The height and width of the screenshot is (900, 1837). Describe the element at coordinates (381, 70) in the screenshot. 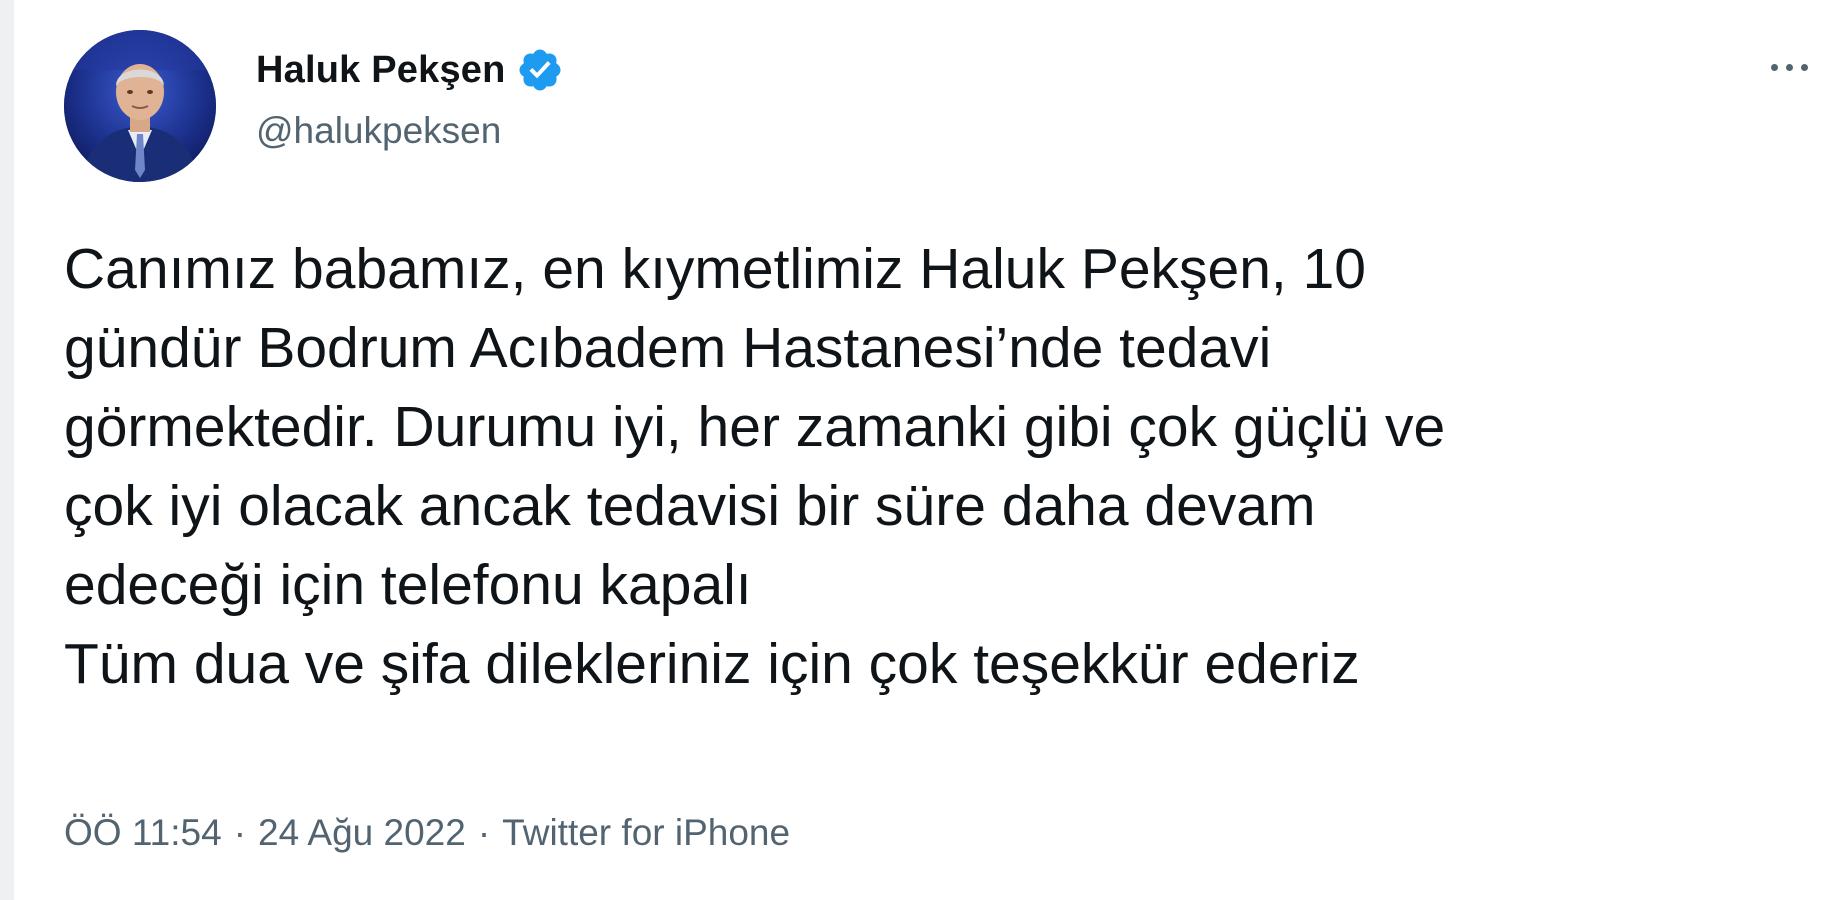

I see `author-display-name: Haluk Pekşen` at that location.